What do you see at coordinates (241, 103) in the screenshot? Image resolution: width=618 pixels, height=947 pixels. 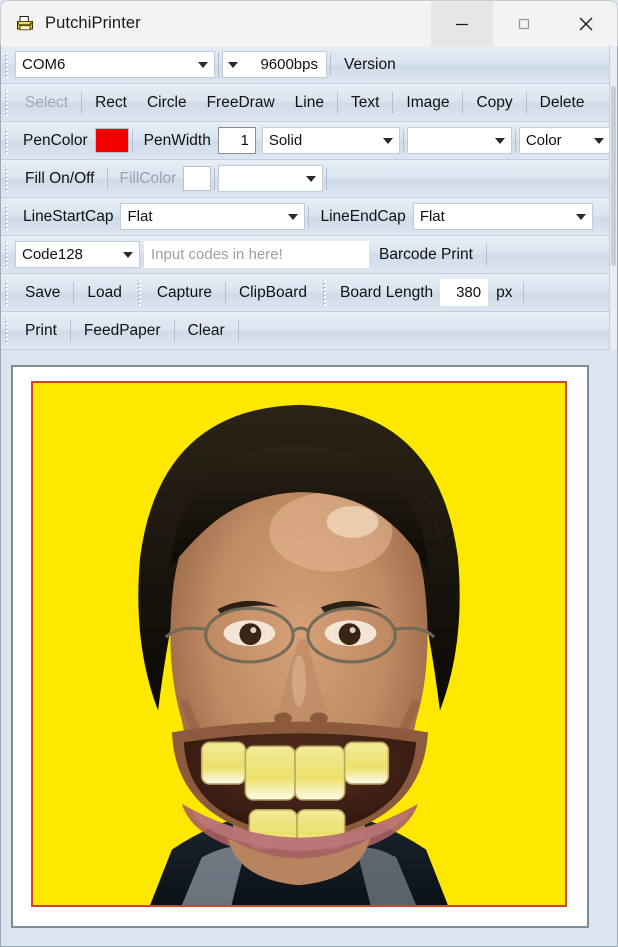 I see `tool-freedraw-button: FreeDraw` at bounding box center [241, 103].